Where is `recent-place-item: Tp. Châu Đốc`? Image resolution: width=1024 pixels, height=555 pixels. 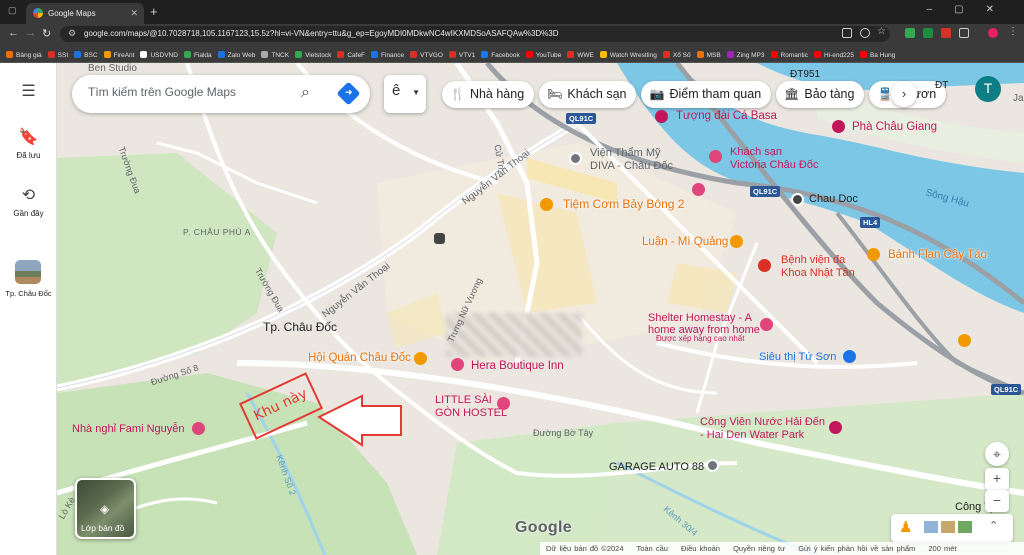
recent-place-item: Tp. Châu Đốc is located at coordinates (28, 293).